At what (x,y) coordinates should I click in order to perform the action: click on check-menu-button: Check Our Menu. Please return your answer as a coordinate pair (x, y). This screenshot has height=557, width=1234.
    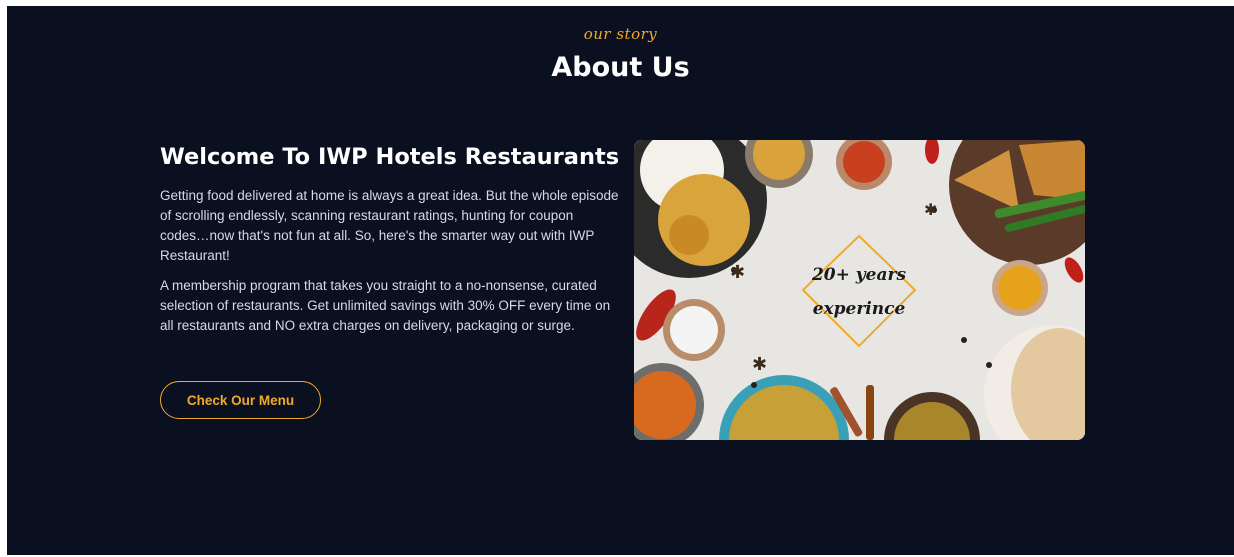
    Looking at the image, I should click on (240, 400).